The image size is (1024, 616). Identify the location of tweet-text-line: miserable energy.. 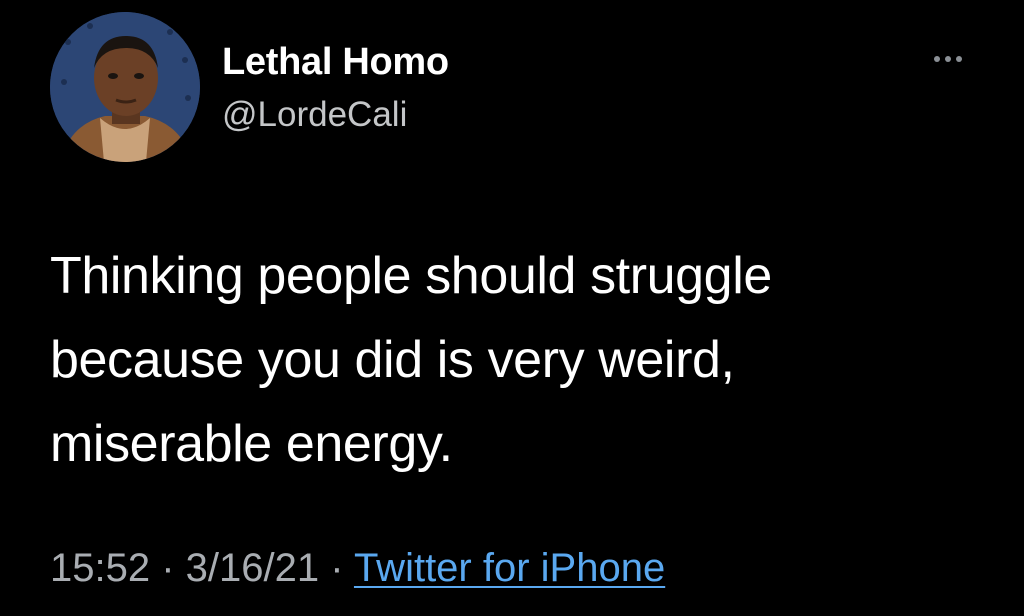
(251, 444).